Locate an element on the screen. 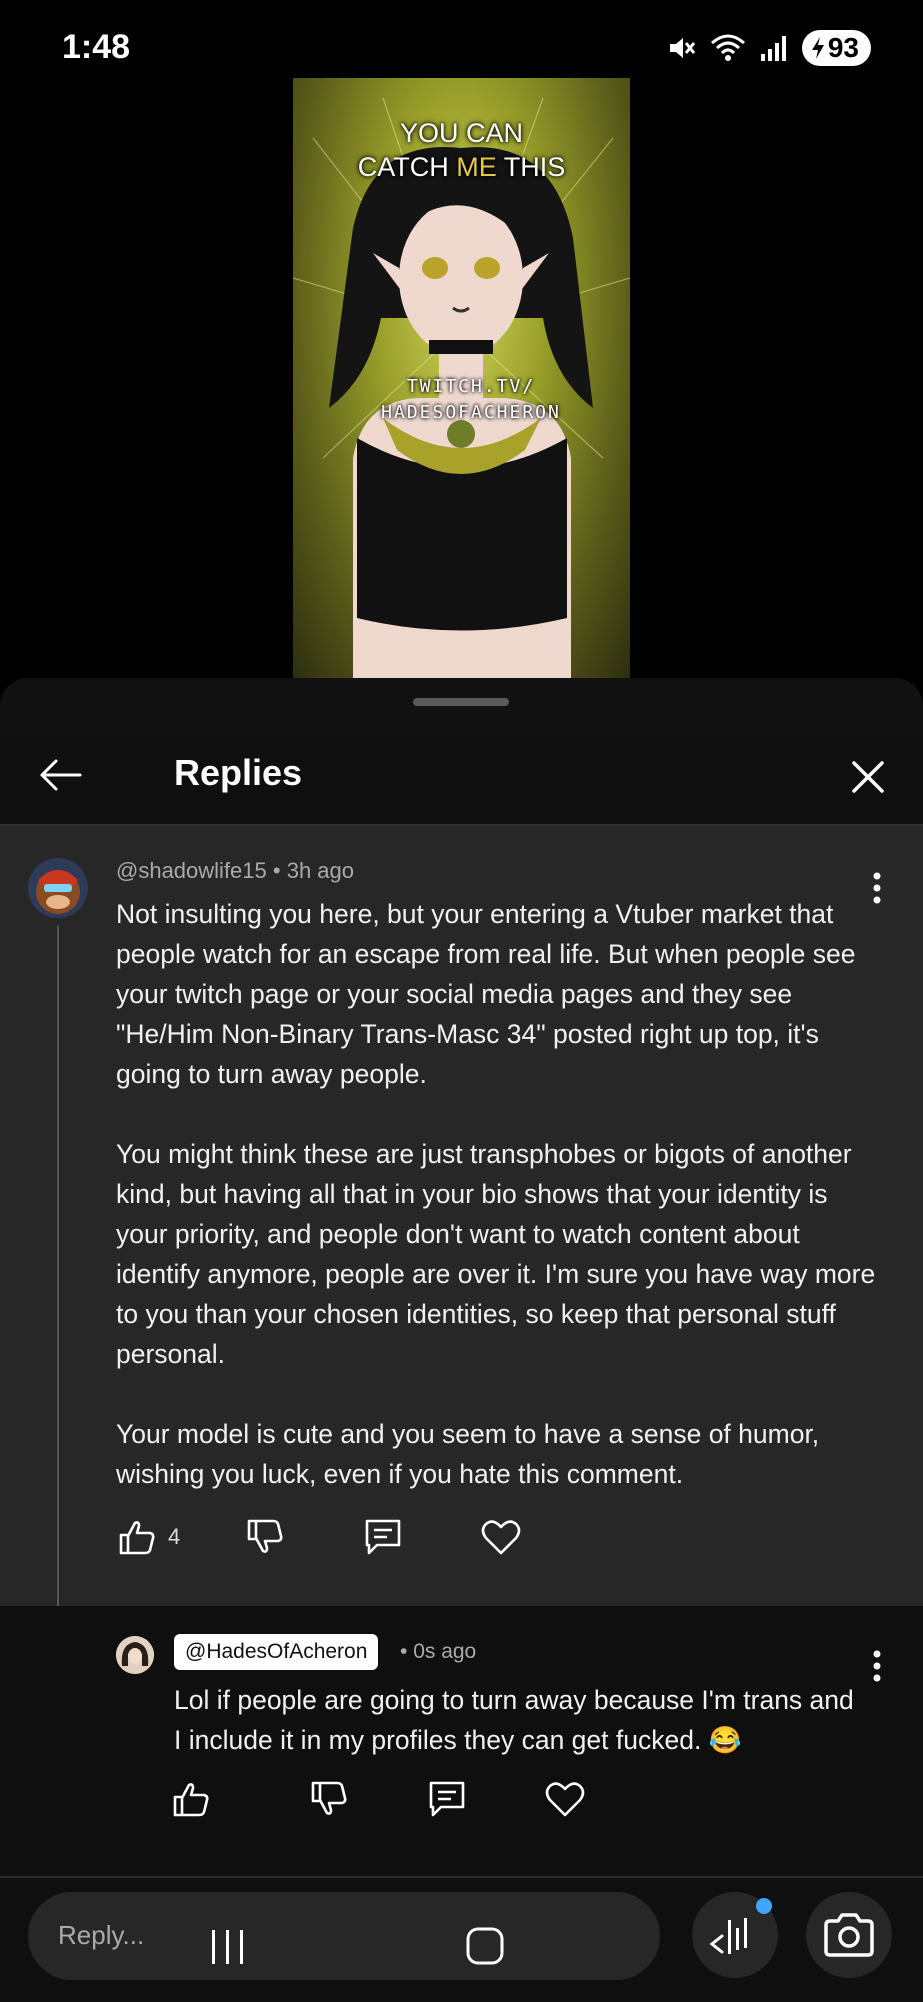 This screenshot has width=923, height=2002. drag-handle is located at coordinates (461, 702).